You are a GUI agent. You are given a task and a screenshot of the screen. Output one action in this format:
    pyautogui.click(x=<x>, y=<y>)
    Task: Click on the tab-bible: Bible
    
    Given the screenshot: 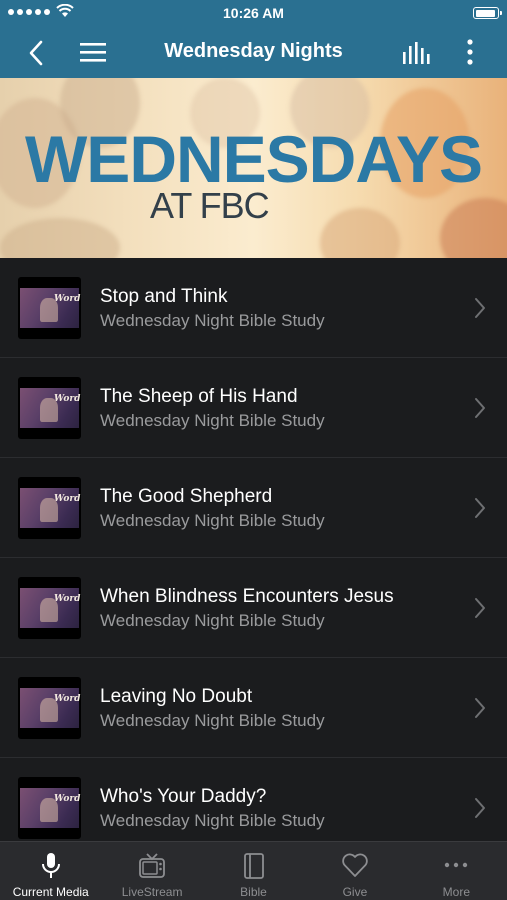 What is the action you would take?
    pyautogui.click(x=253, y=871)
    